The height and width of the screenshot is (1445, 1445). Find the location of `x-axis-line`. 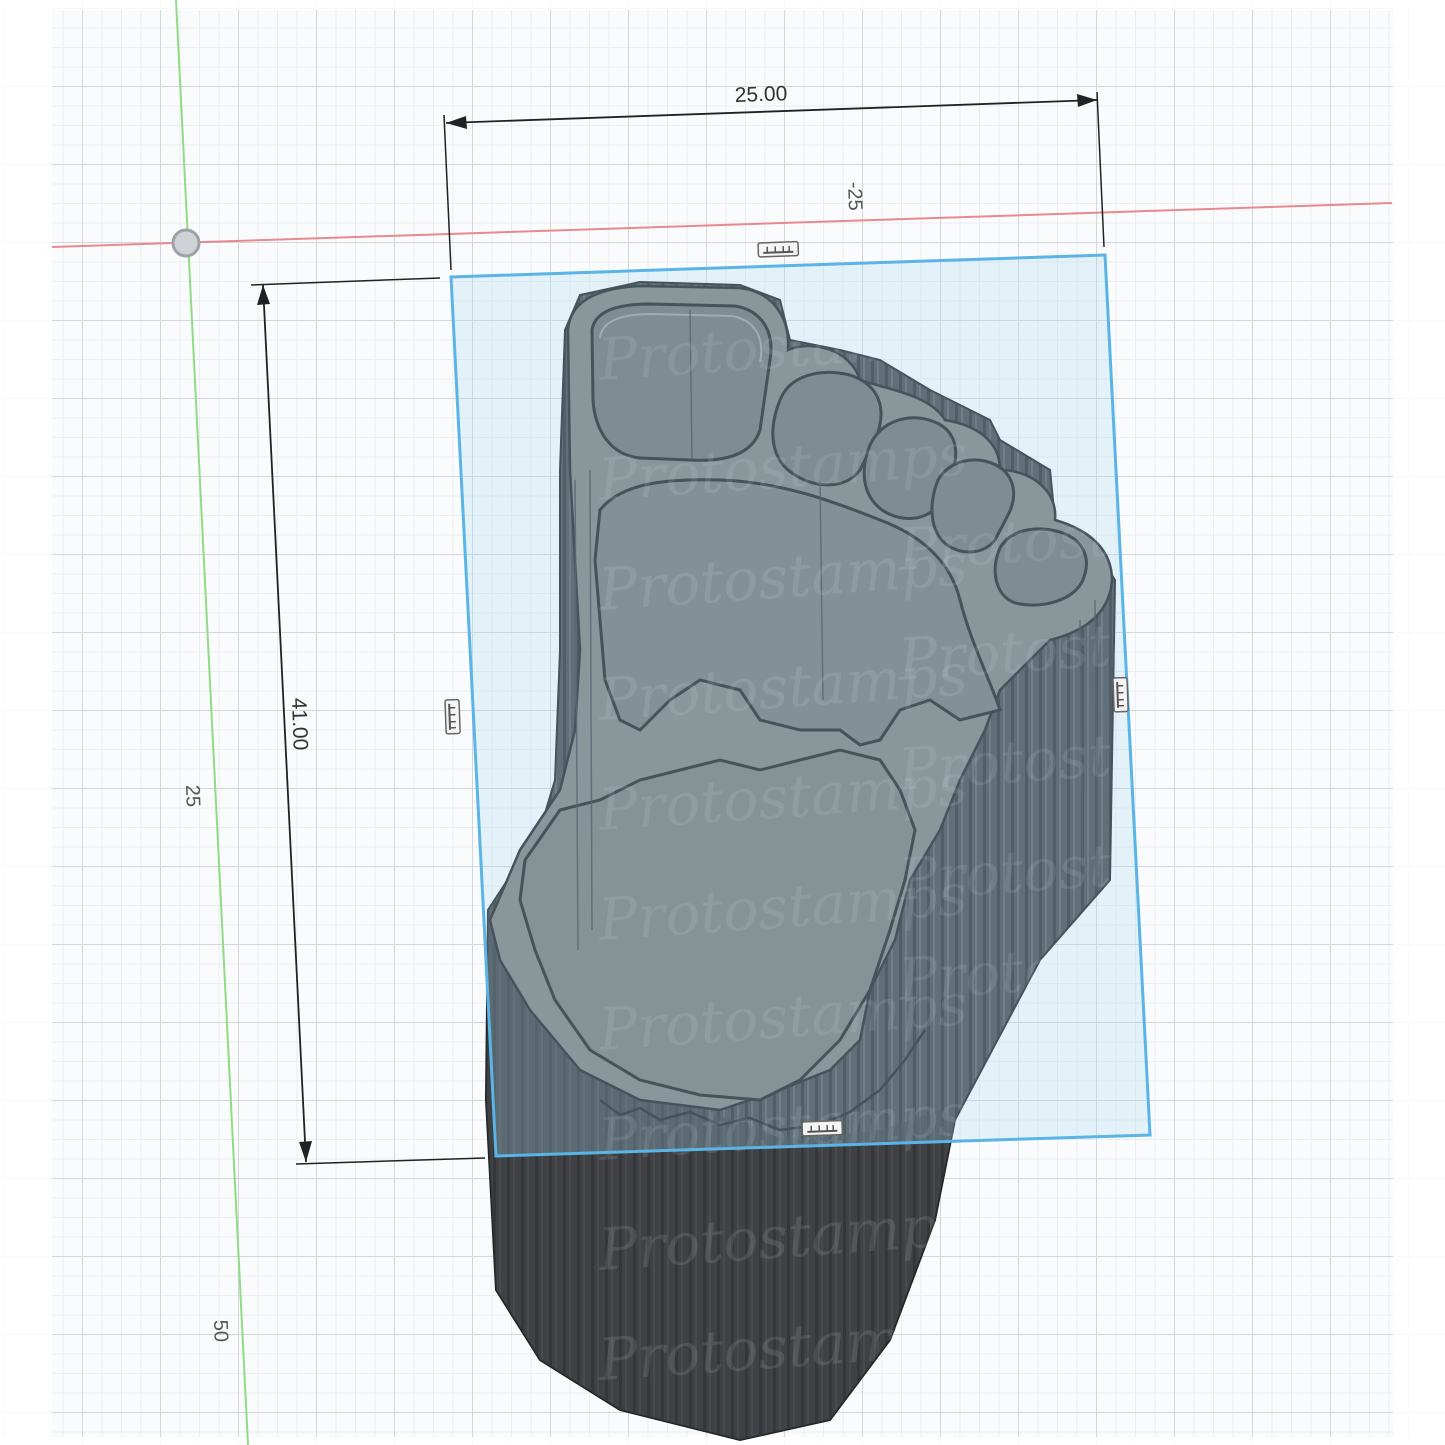

x-axis-line is located at coordinates (722, 225).